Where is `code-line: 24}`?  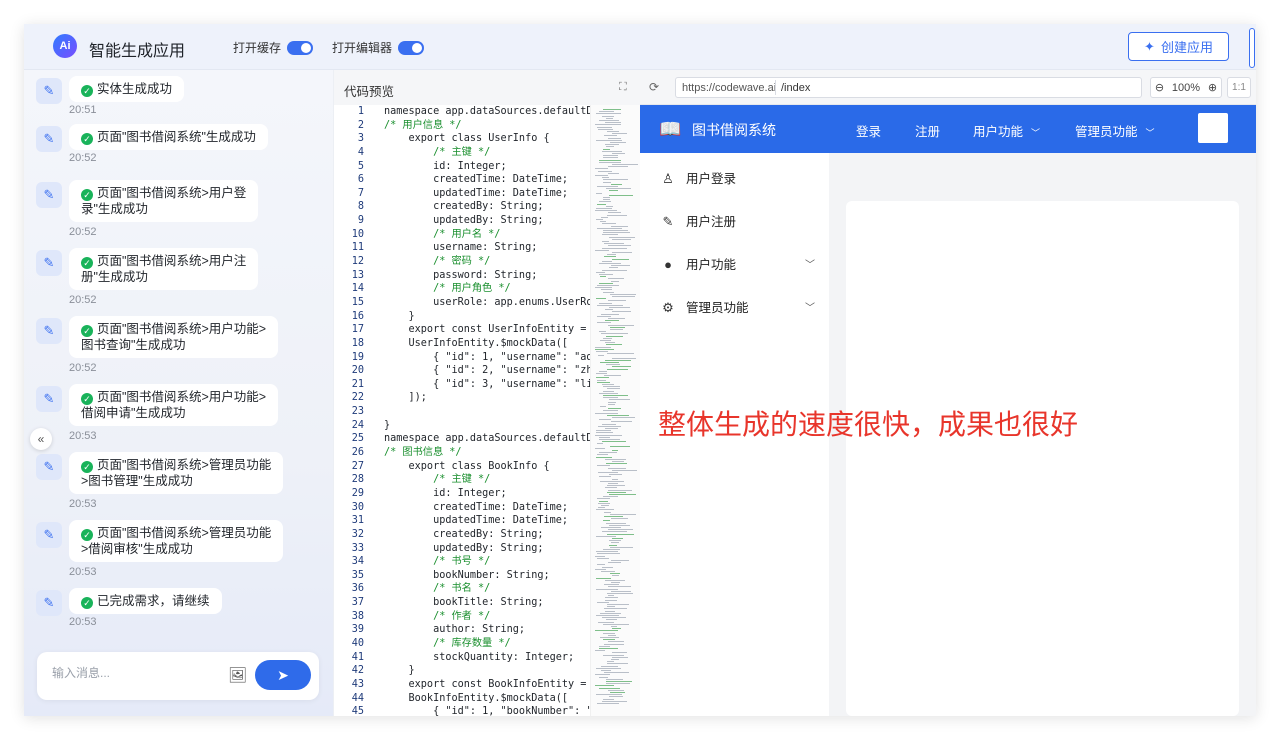 code-line: 24} is located at coordinates (462, 426).